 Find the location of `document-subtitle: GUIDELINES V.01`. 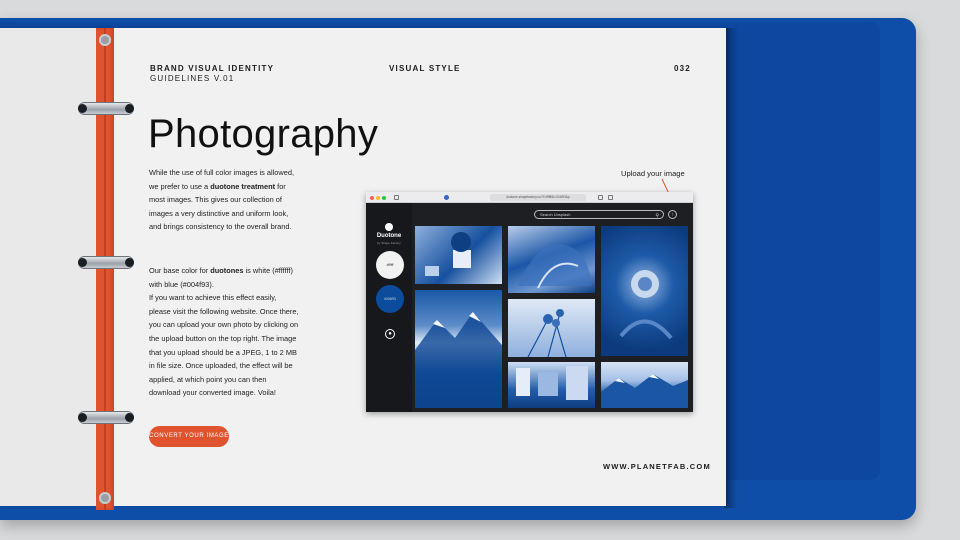

document-subtitle: GUIDELINES V.01 is located at coordinates (192, 78).